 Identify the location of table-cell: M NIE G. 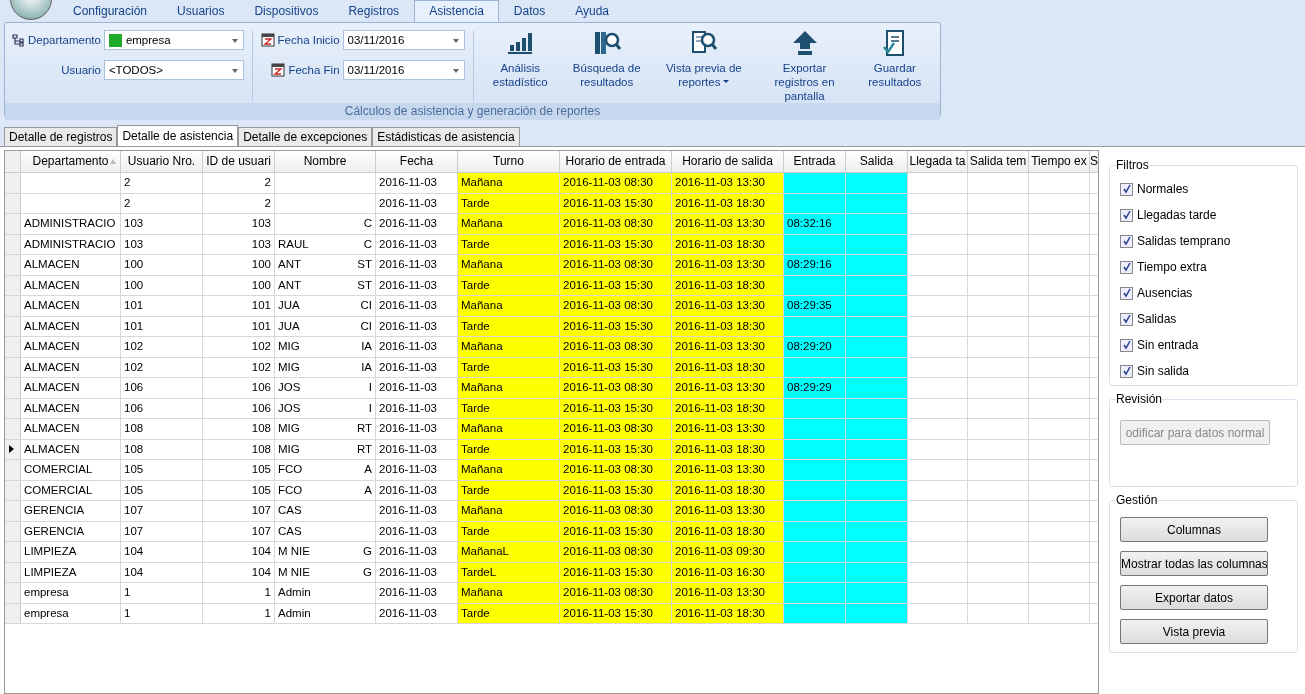
(325, 552).